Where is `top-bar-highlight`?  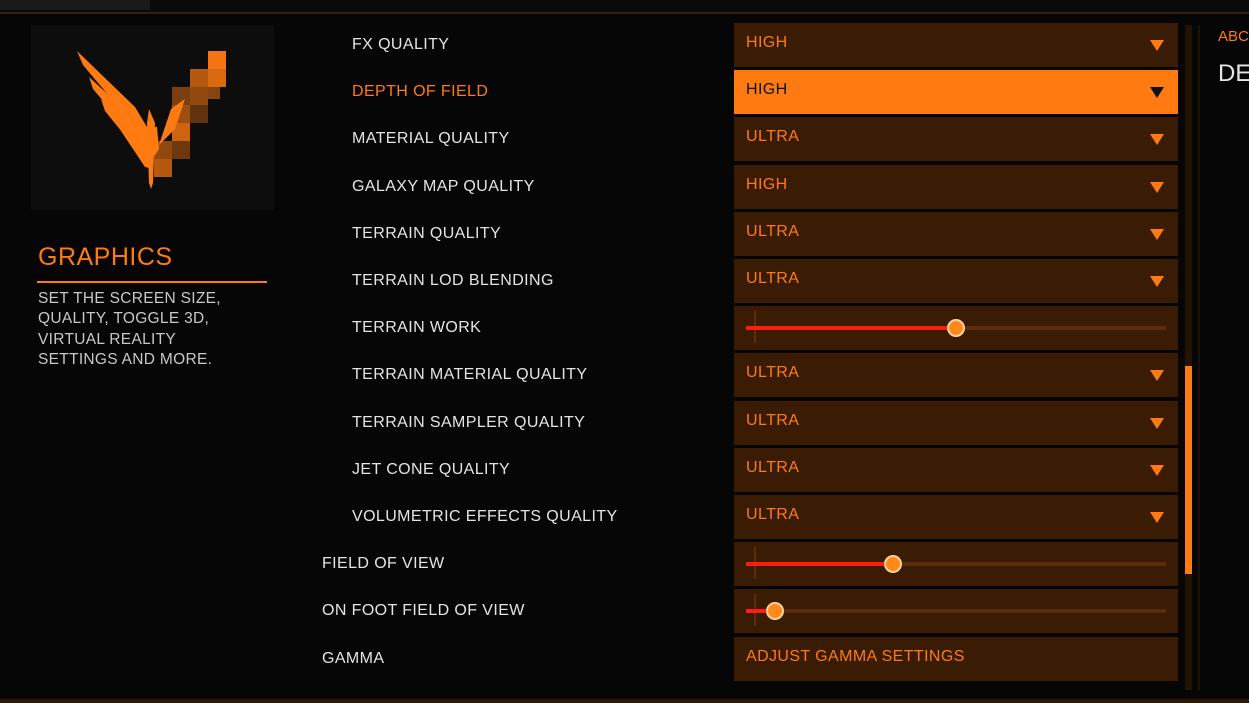
top-bar-highlight is located at coordinates (75, 5).